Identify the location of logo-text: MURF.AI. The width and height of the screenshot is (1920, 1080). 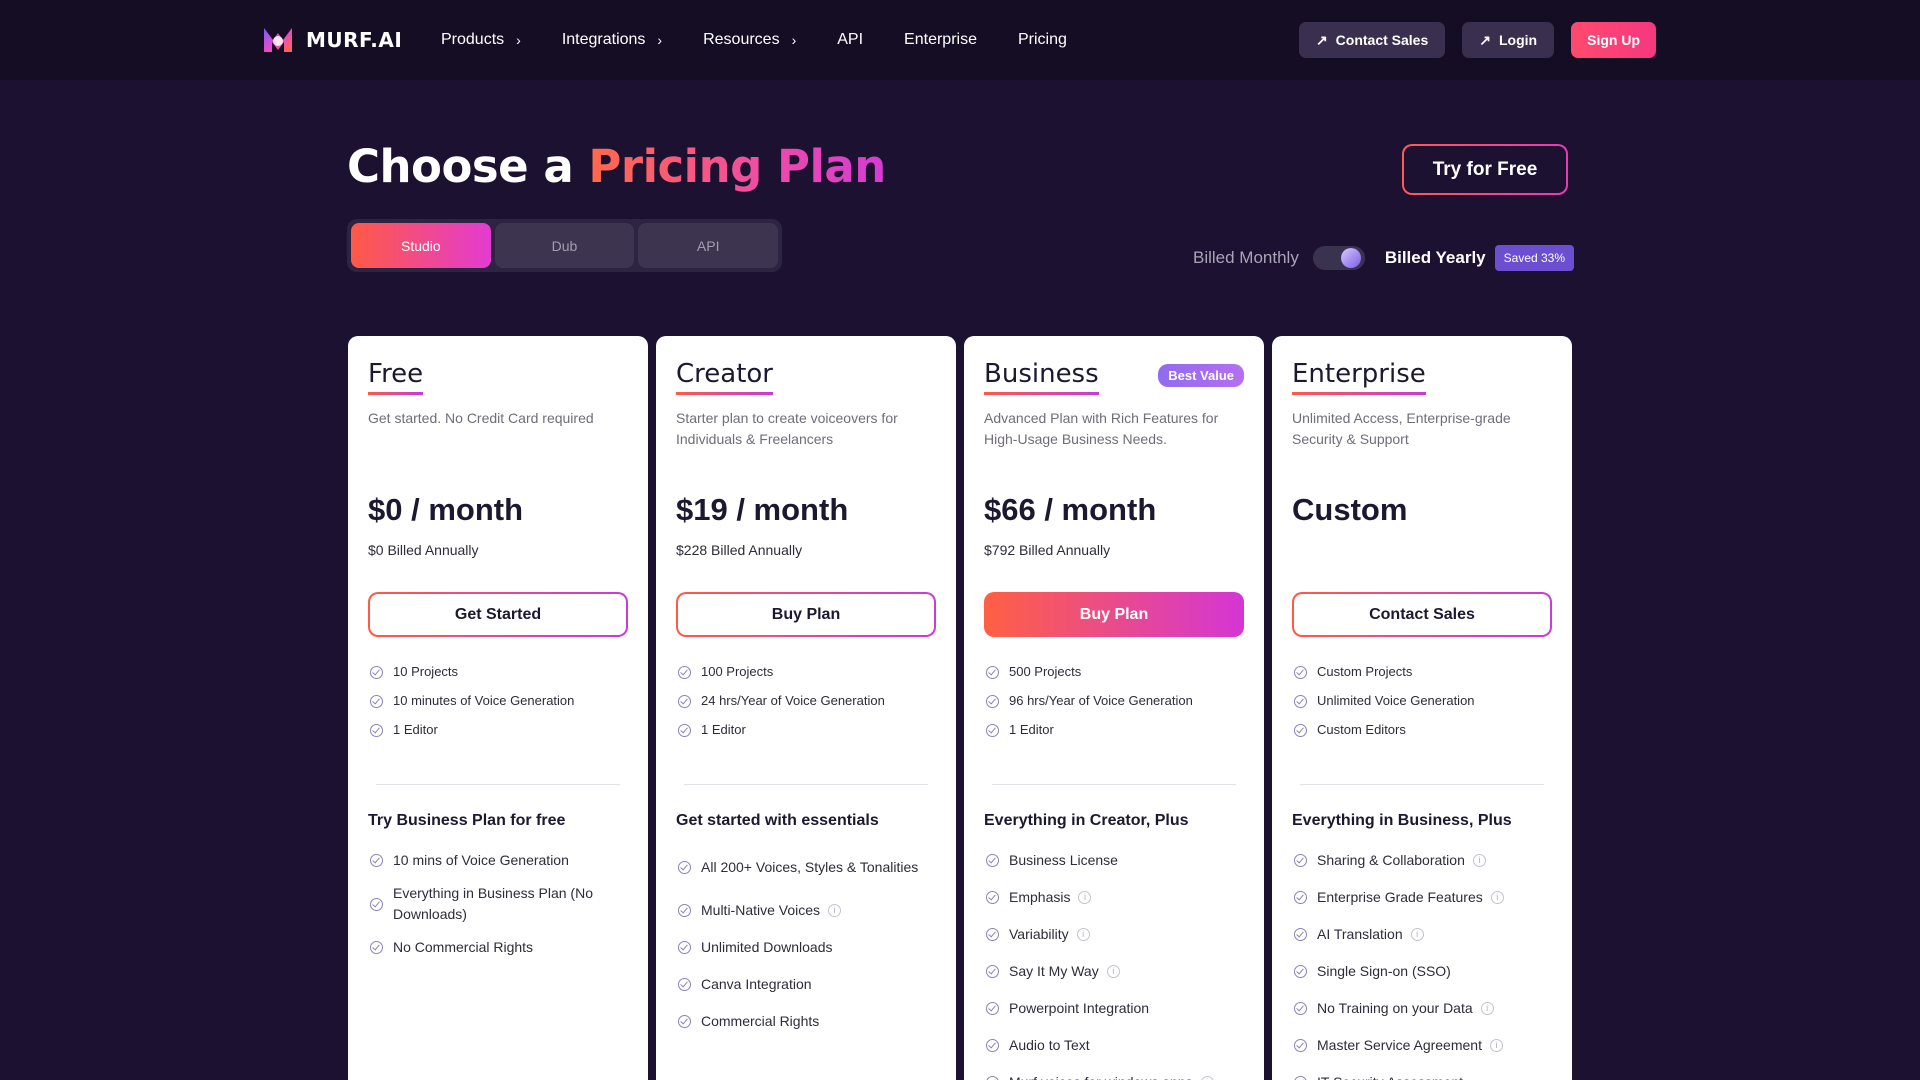
(354, 40).